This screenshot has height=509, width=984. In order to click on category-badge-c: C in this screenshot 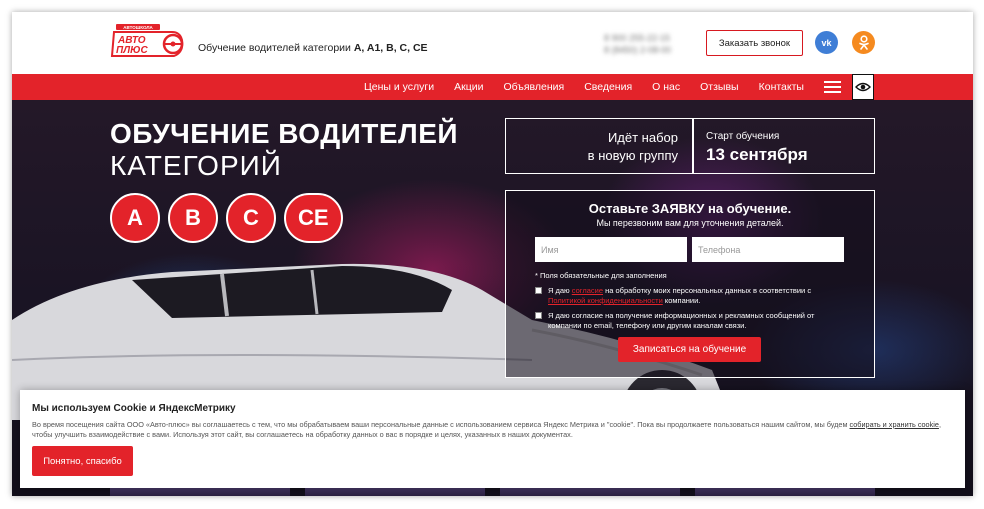, I will do `click(251, 218)`.